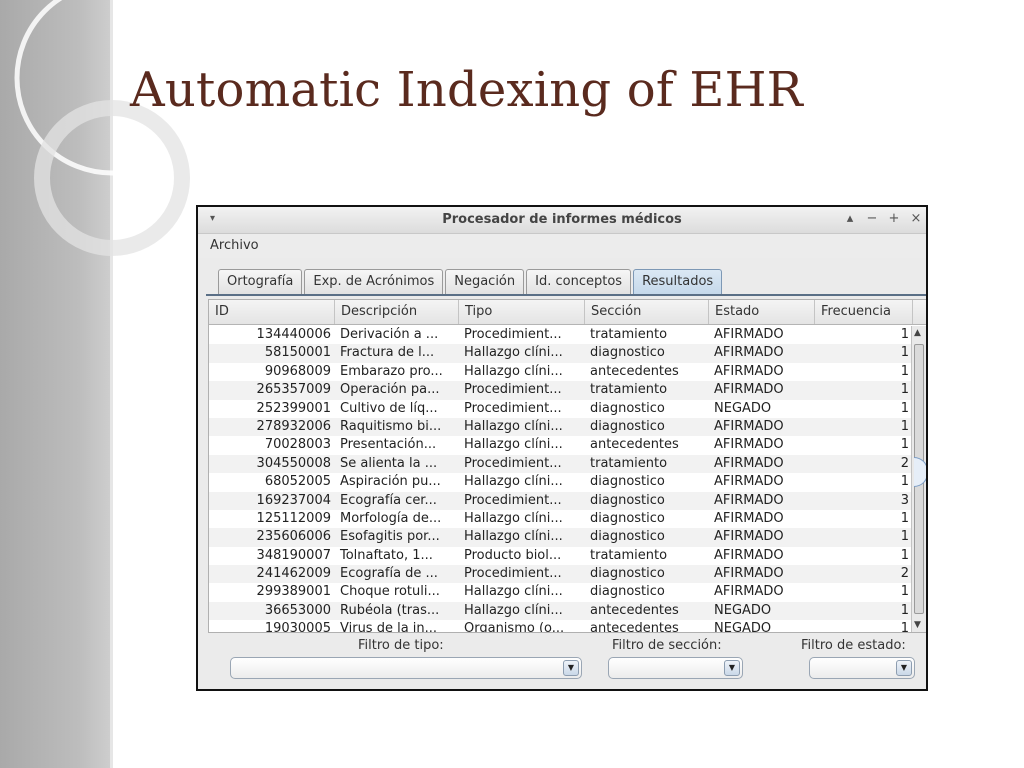  I want to click on tab-negacion: Negación, so click(485, 281).